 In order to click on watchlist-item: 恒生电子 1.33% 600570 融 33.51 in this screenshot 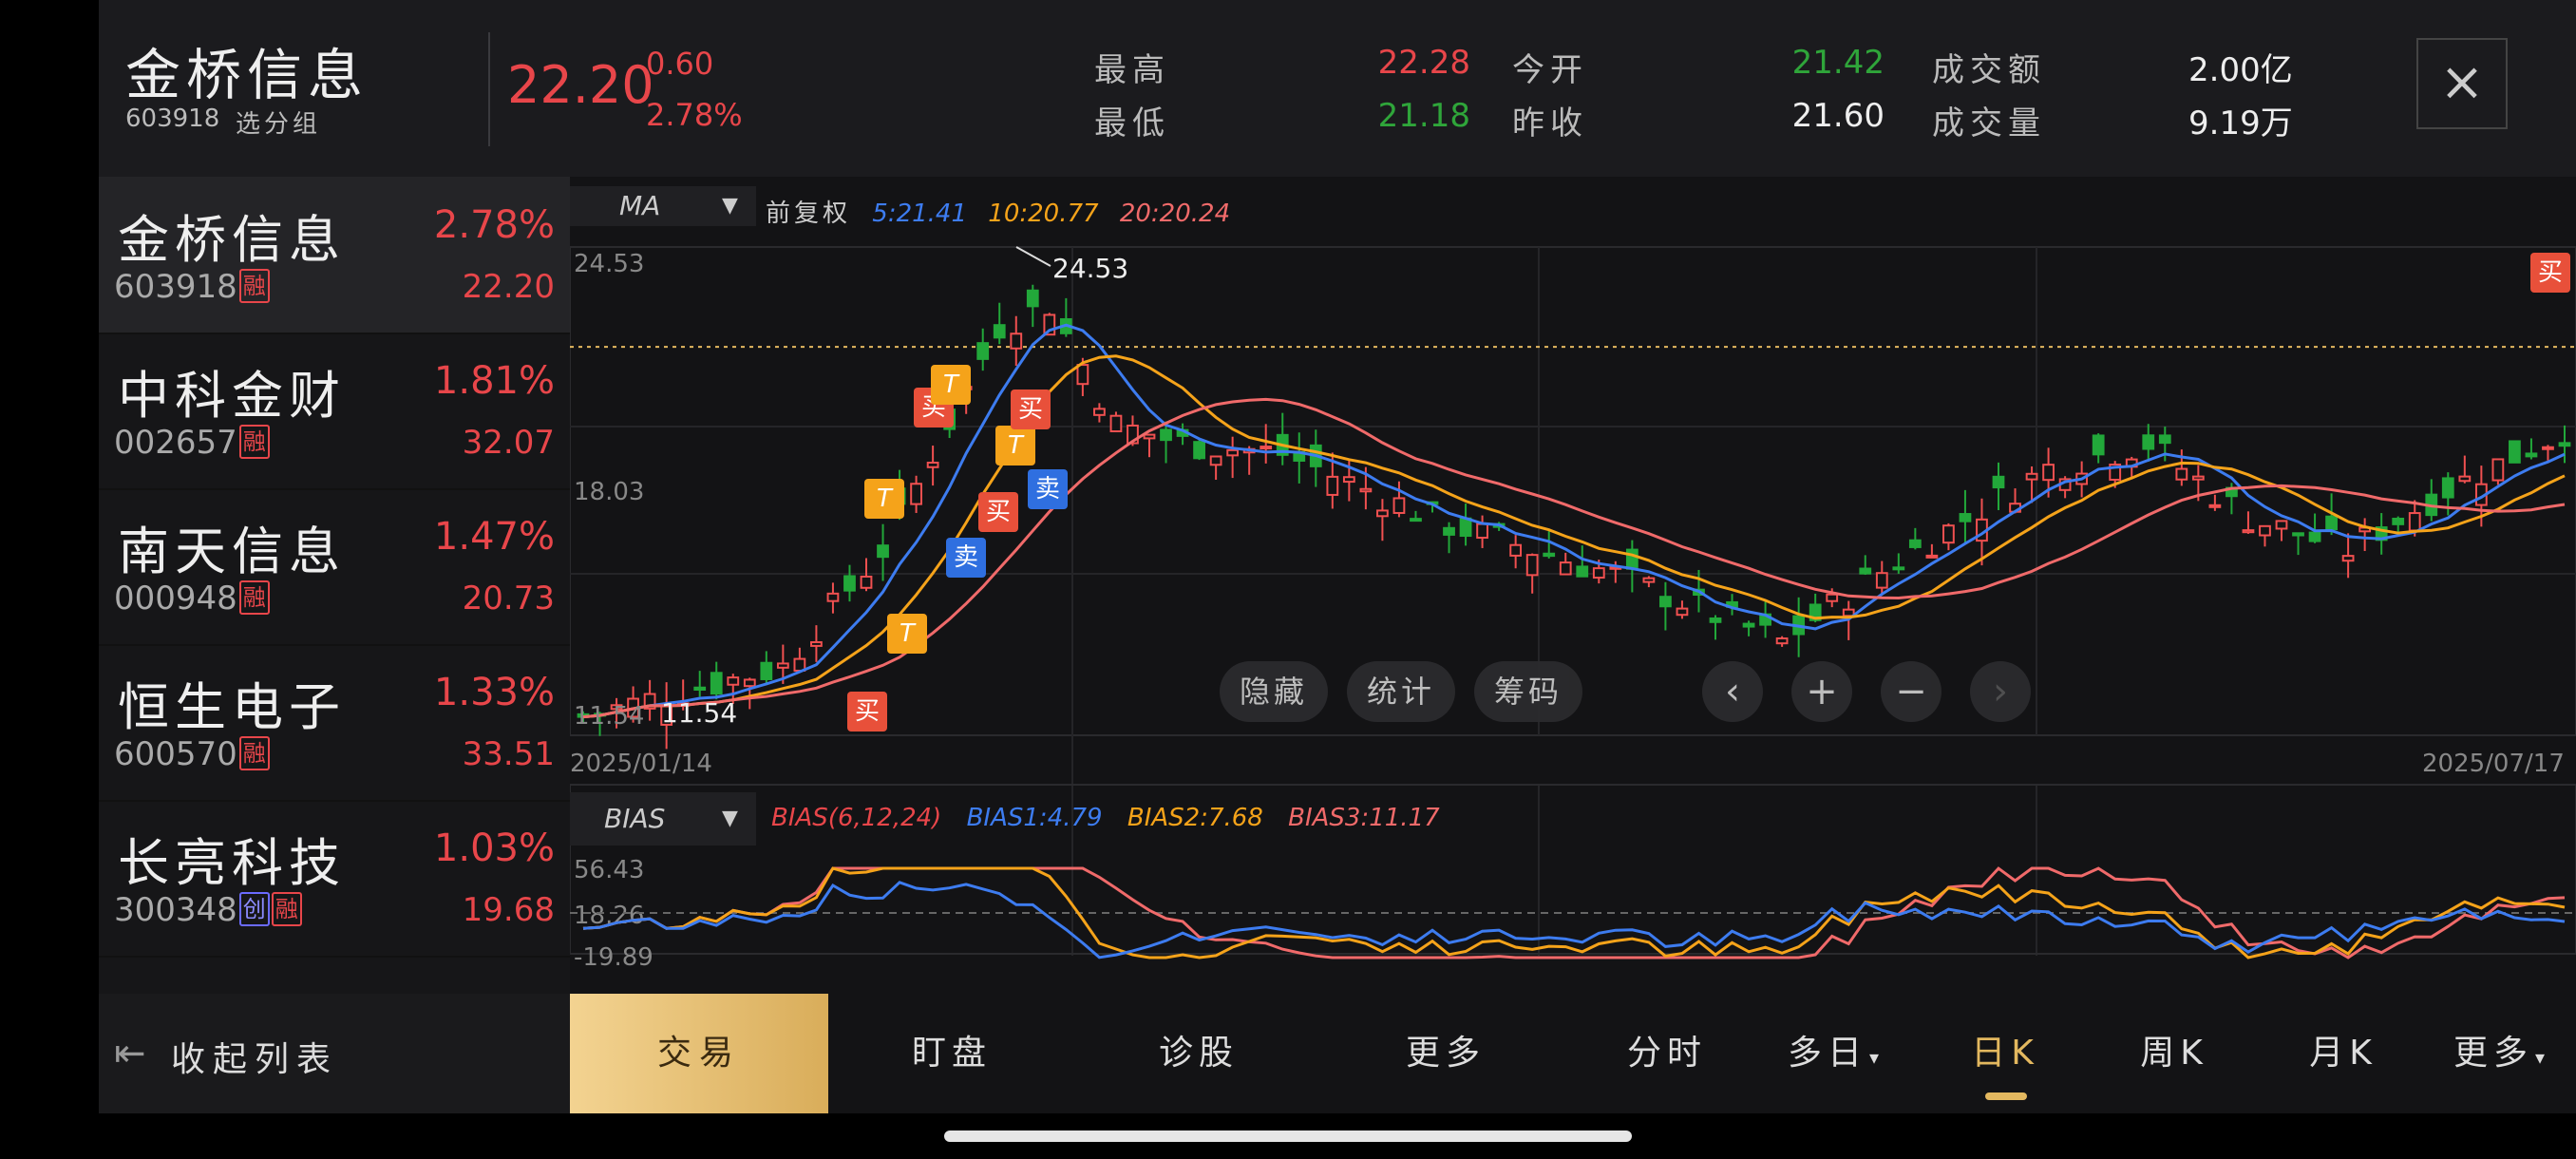, I will do `click(334, 723)`.